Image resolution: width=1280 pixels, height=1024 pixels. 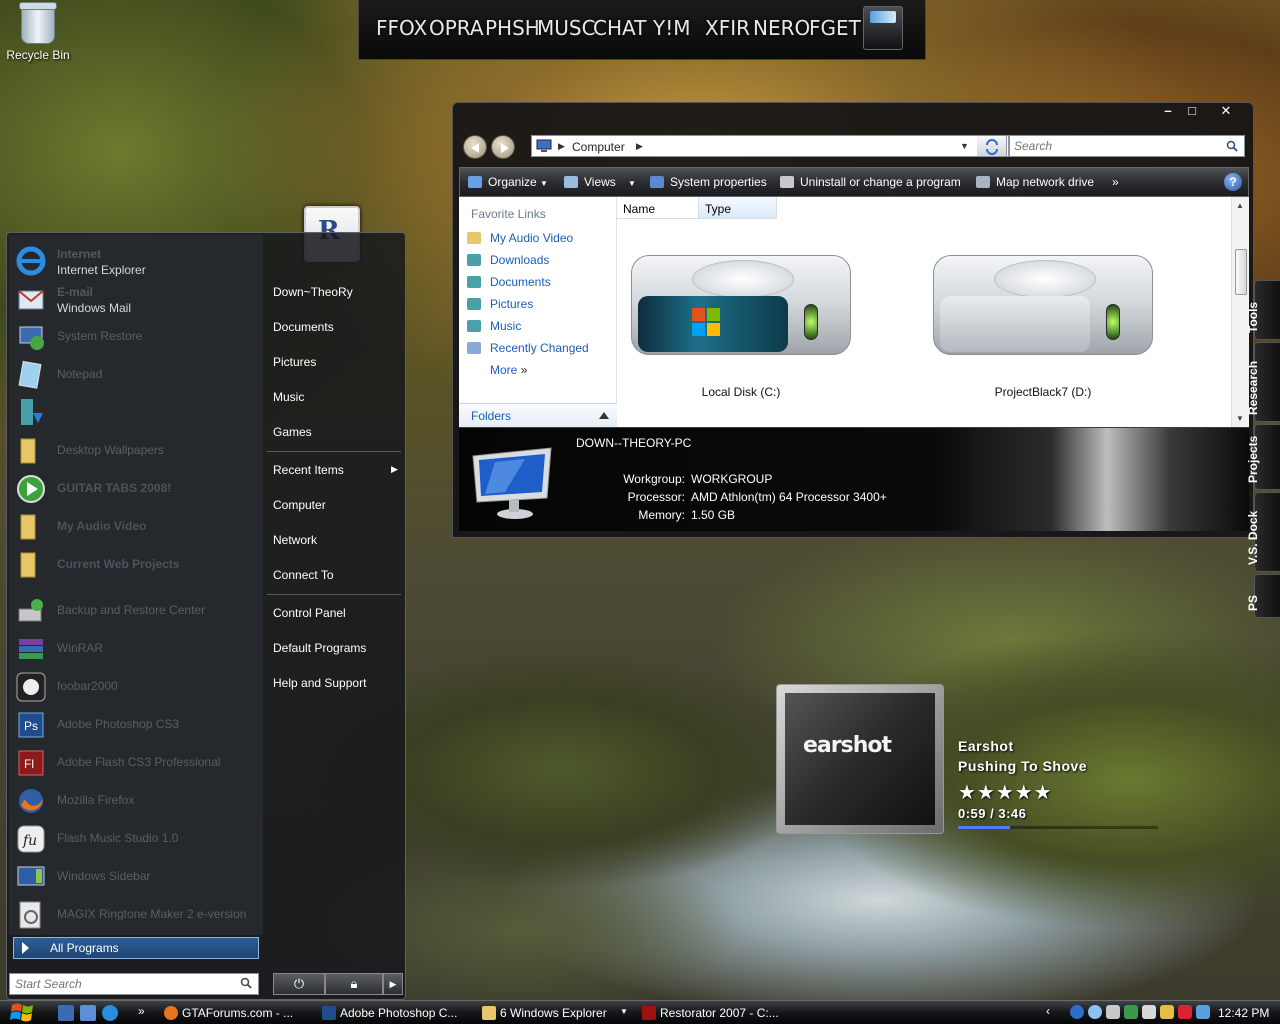 What do you see at coordinates (319, 648) in the screenshot?
I see `link-default-programs: Default Programs` at bounding box center [319, 648].